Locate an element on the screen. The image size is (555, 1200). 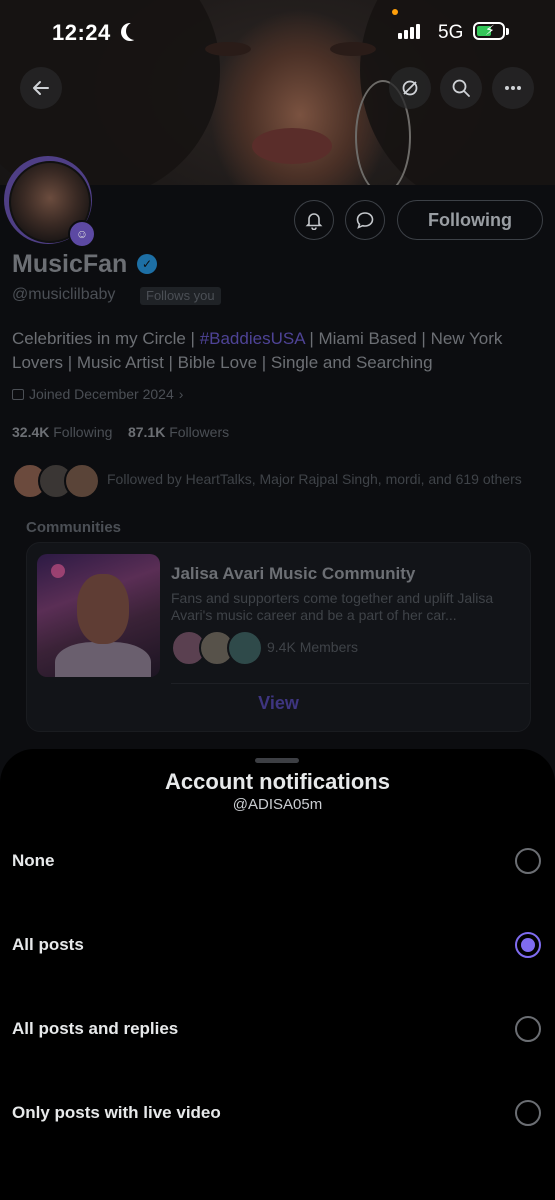
following-button: Following is located at coordinates (470, 220).